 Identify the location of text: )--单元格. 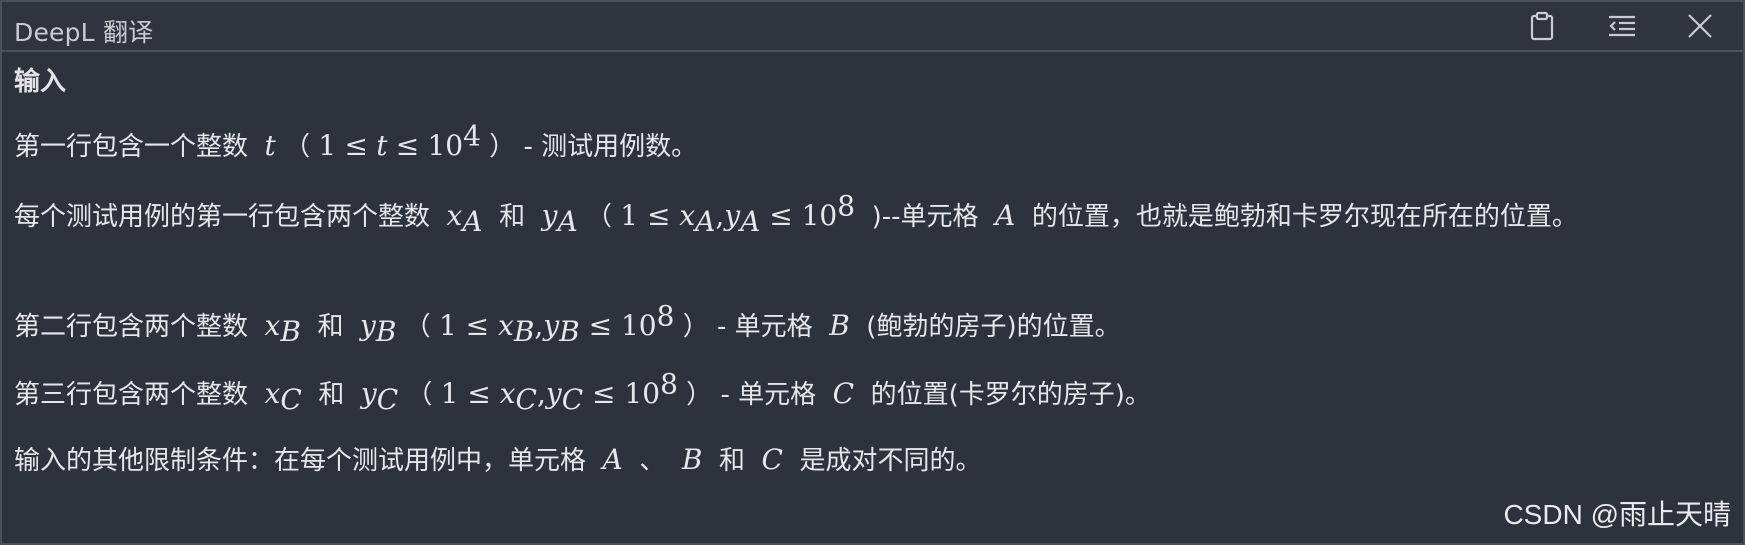
(925, 217).